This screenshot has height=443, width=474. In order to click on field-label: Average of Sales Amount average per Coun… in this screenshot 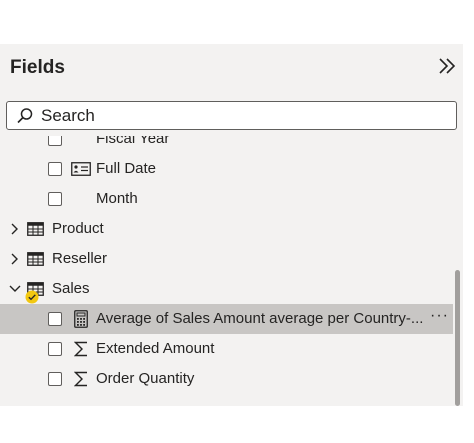, I will do `click(260, 318)`.